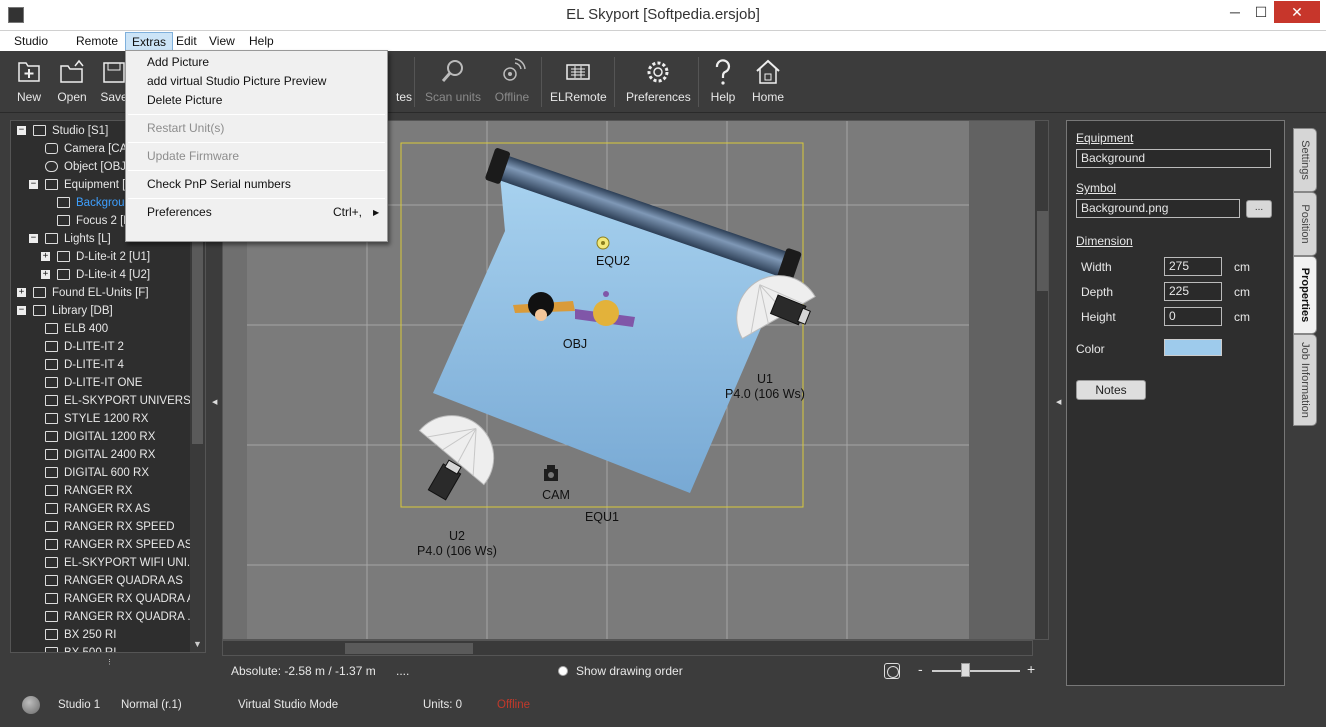  I want to click on menu-extras: Extras, so click(149, 41).